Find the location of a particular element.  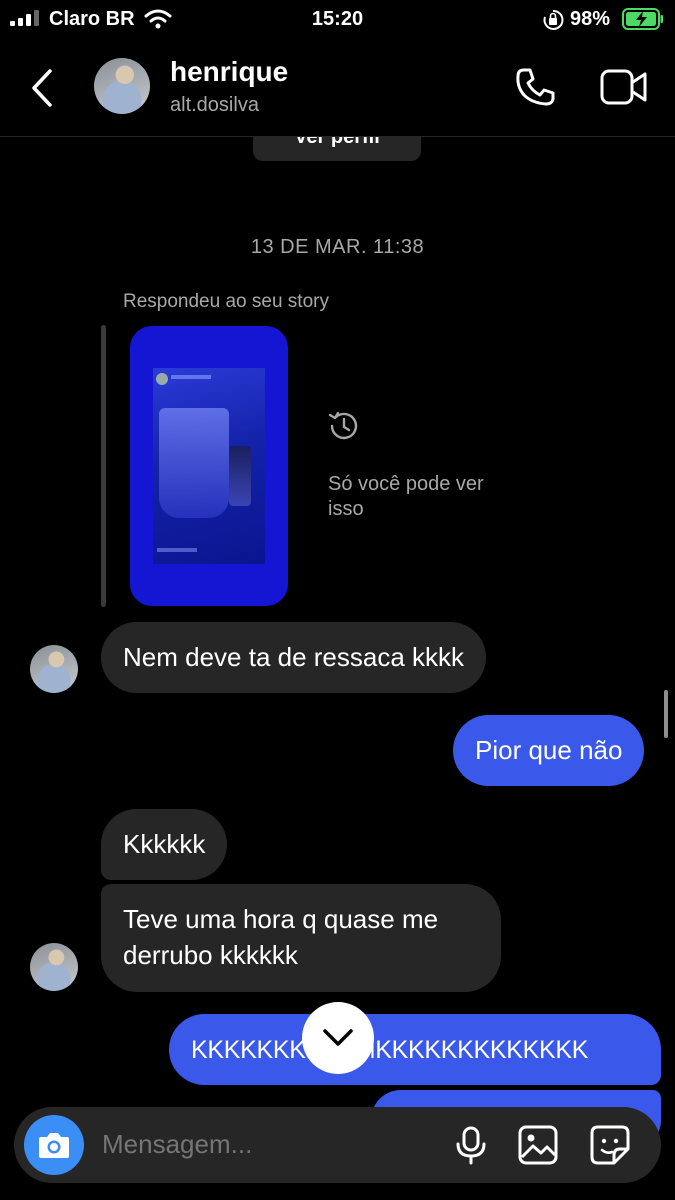

chevron-down-icon is located at coordinates (338, 1037).